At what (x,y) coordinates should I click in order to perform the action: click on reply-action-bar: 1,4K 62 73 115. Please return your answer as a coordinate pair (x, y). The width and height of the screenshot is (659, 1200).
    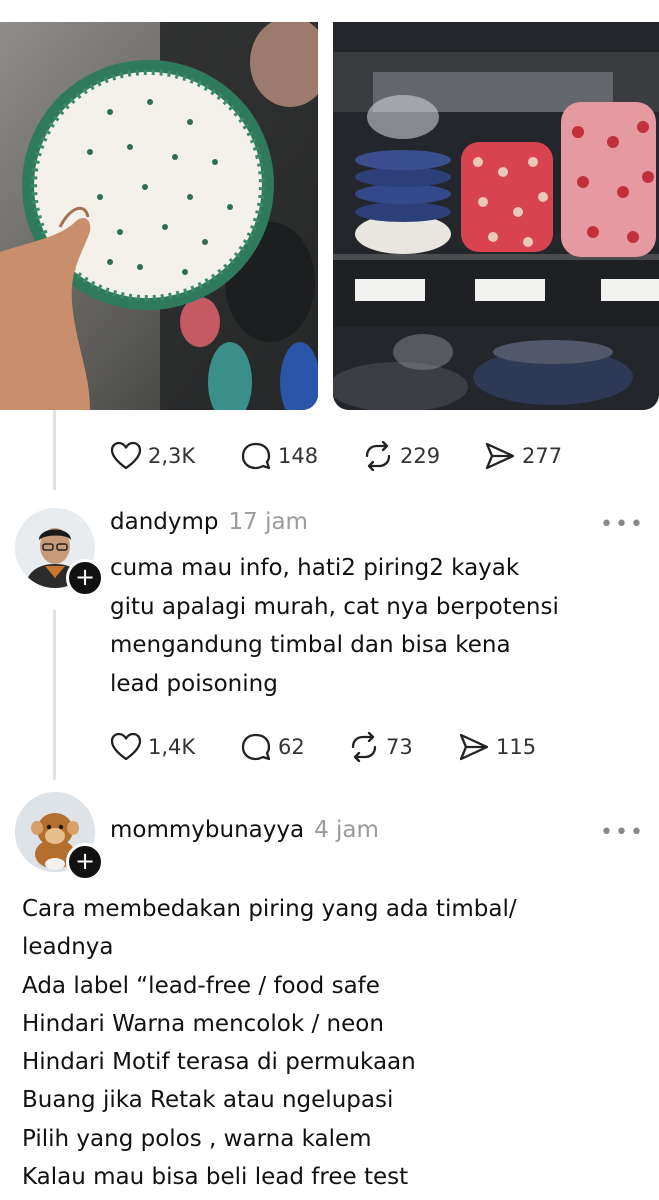
    Looking at the image, I should click on (323, 747).